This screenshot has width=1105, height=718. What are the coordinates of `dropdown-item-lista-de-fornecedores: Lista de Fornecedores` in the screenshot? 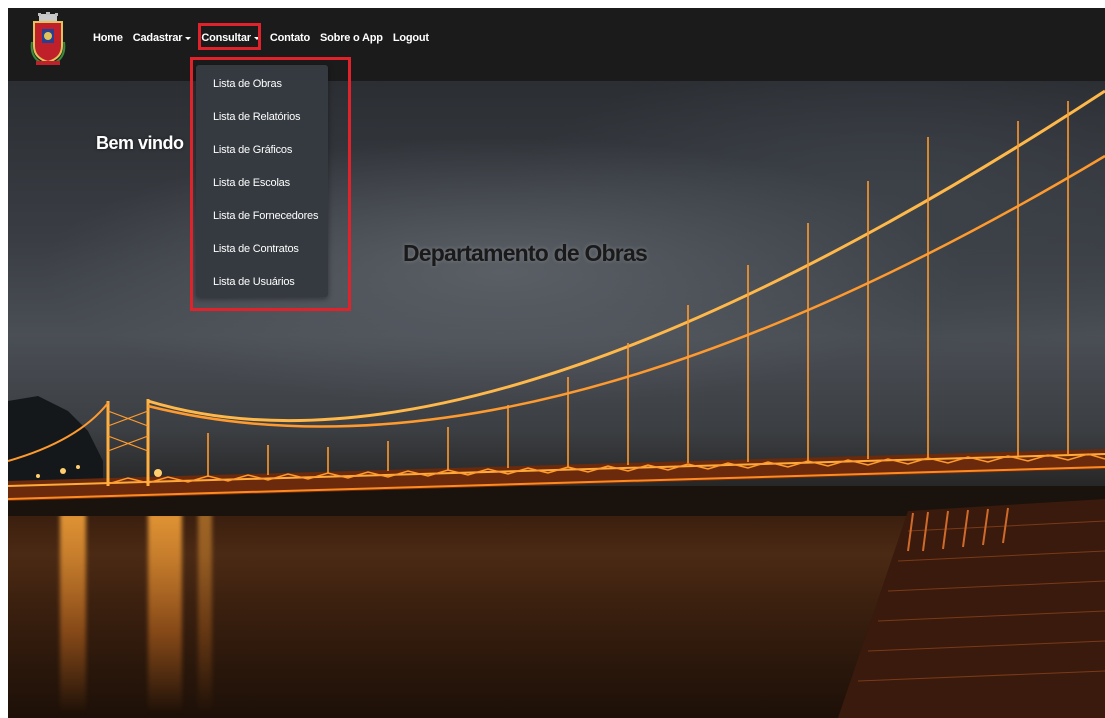 It's located at (265, 216).